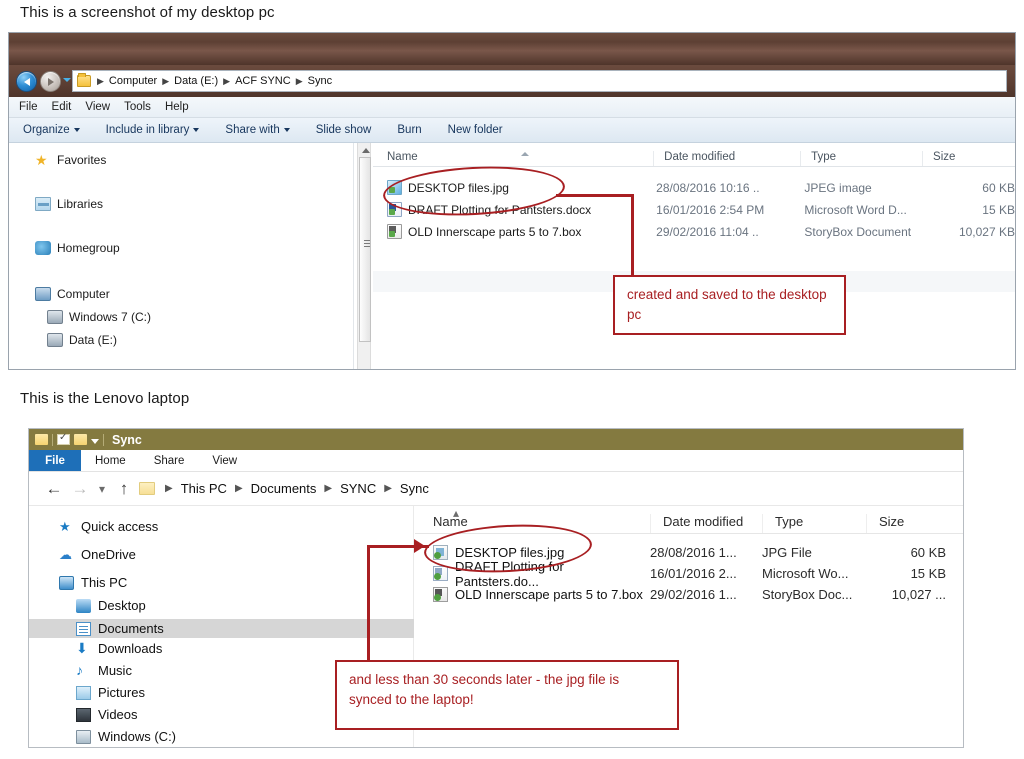 The image size is (1024, 759). What do you see at coordinates (99, 317) in the screenshot?
I see `nav-item-windows7-c: Windows 7 (C:)` at bounding box center [99, 317].